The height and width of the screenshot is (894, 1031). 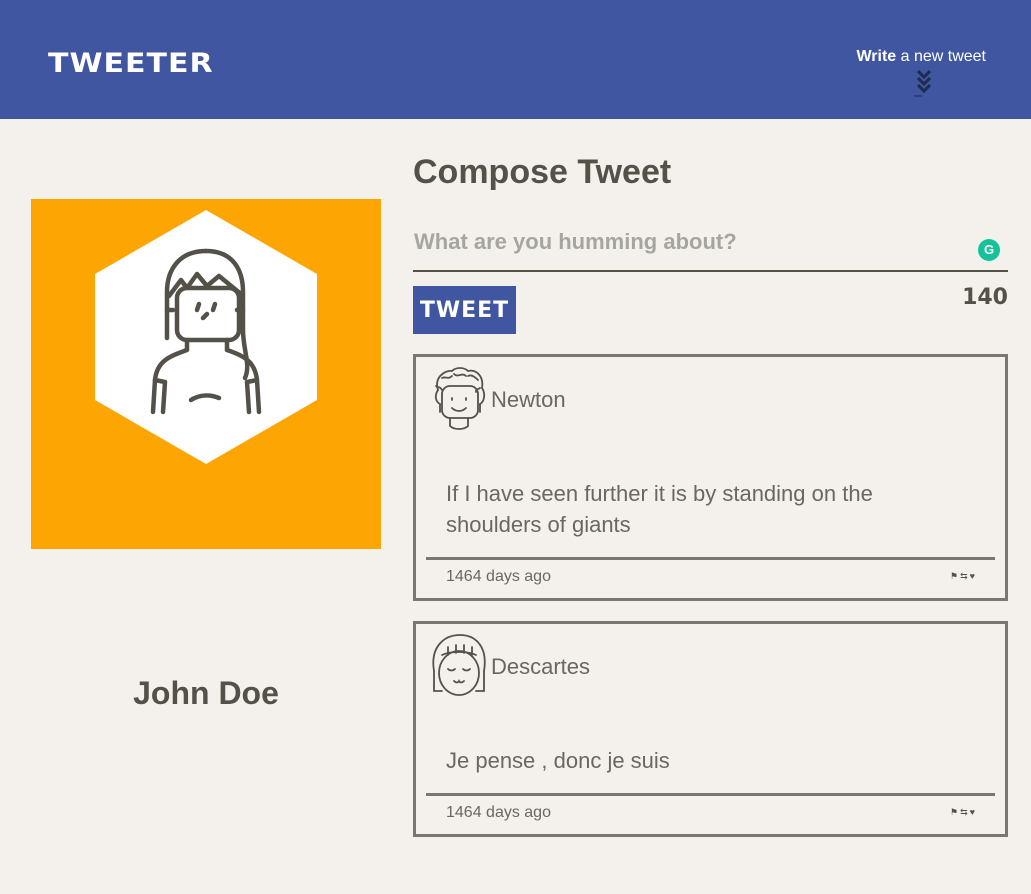 I want to click on descartes-avatar-icon, so click(x=459, y=665).